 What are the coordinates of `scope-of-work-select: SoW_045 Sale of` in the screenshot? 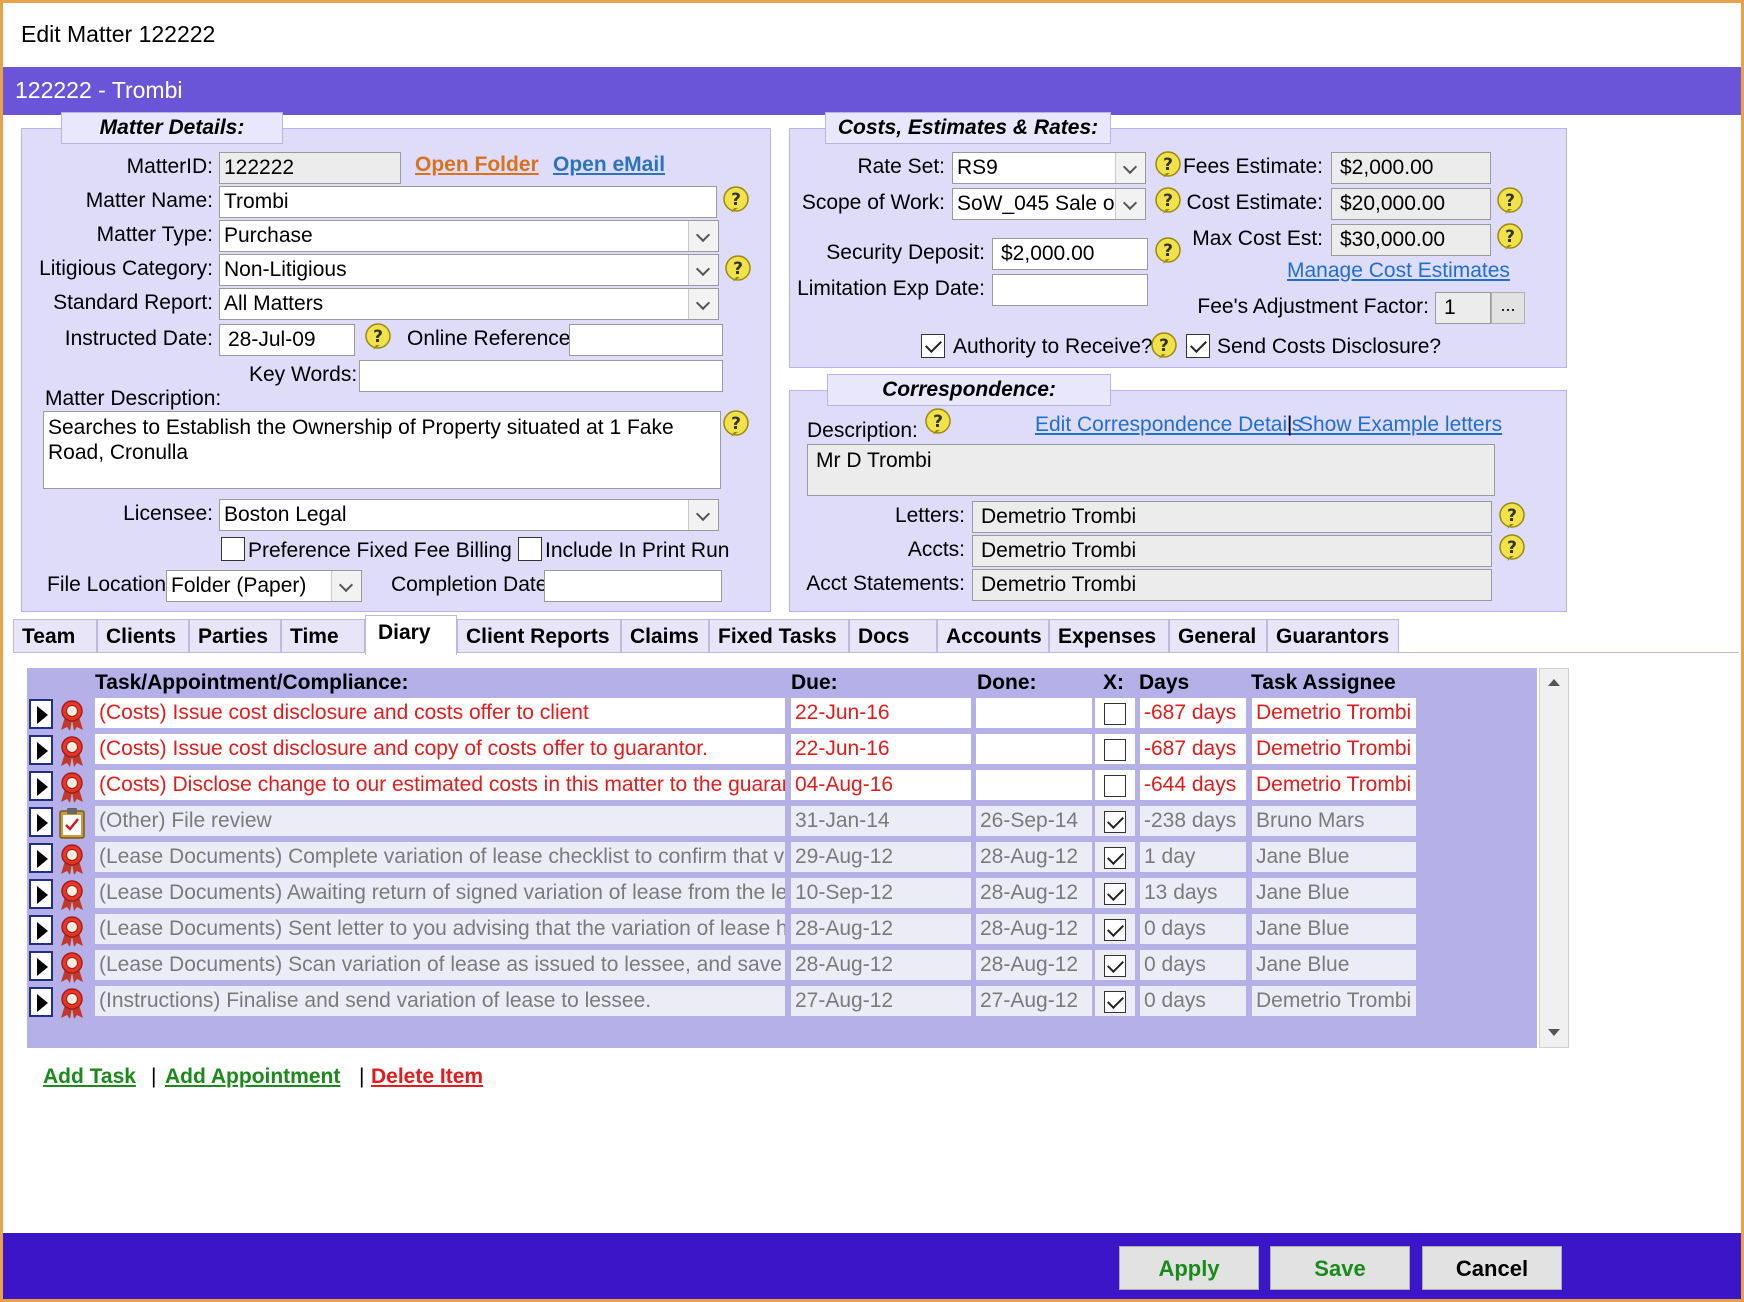 It's located at (1049, 204).